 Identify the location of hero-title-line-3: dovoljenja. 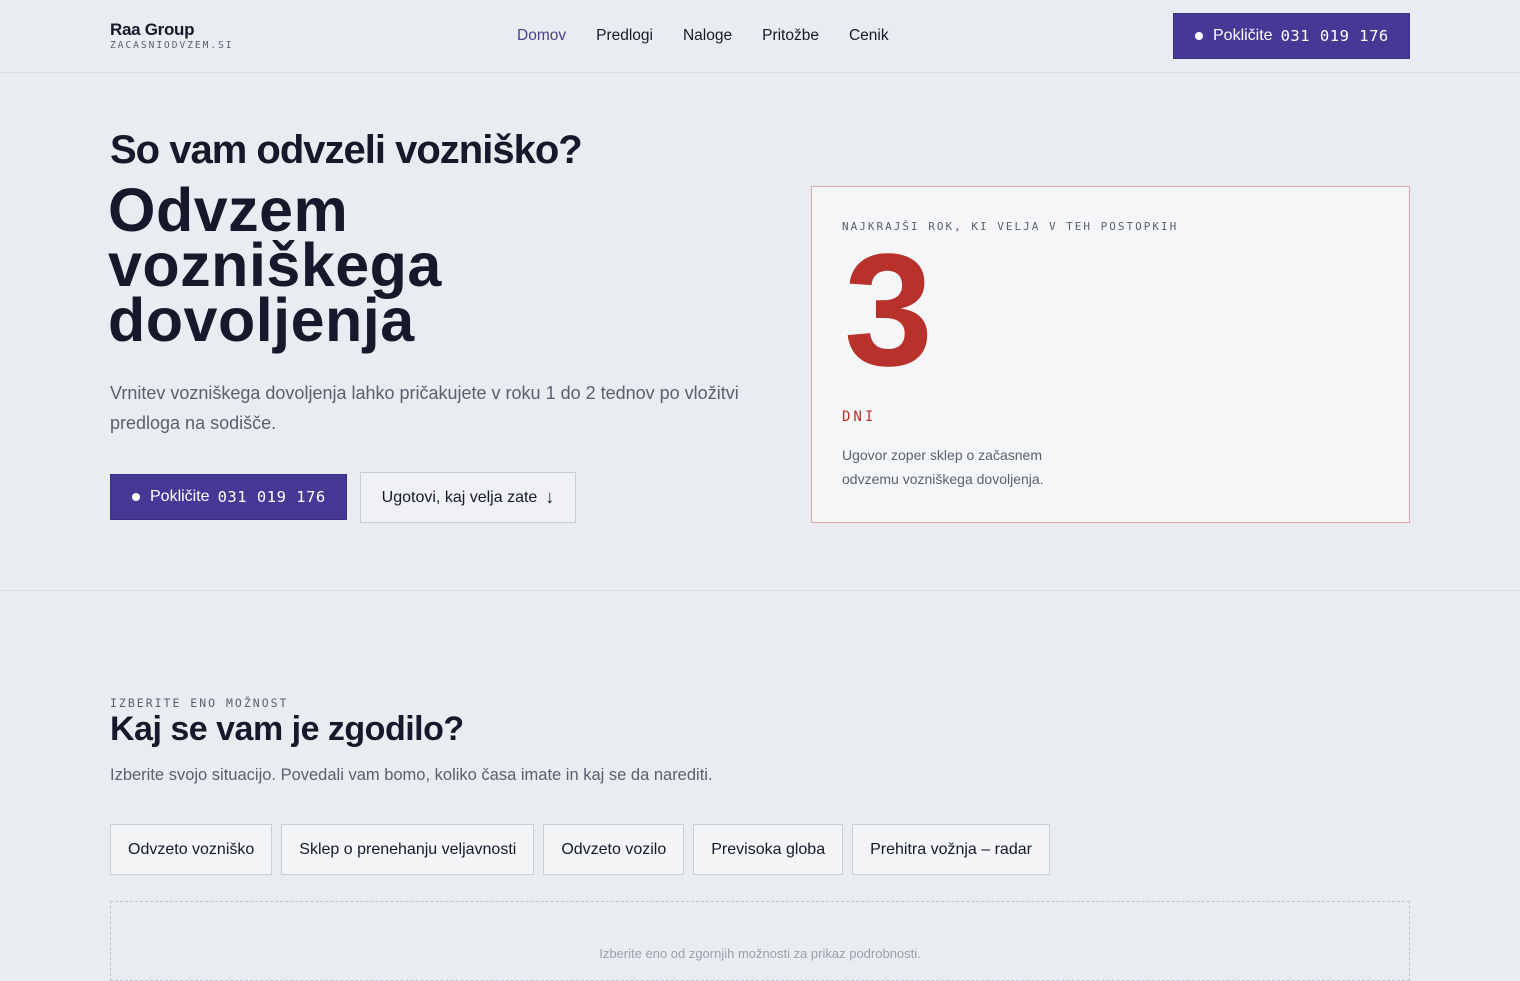
(261, 320).